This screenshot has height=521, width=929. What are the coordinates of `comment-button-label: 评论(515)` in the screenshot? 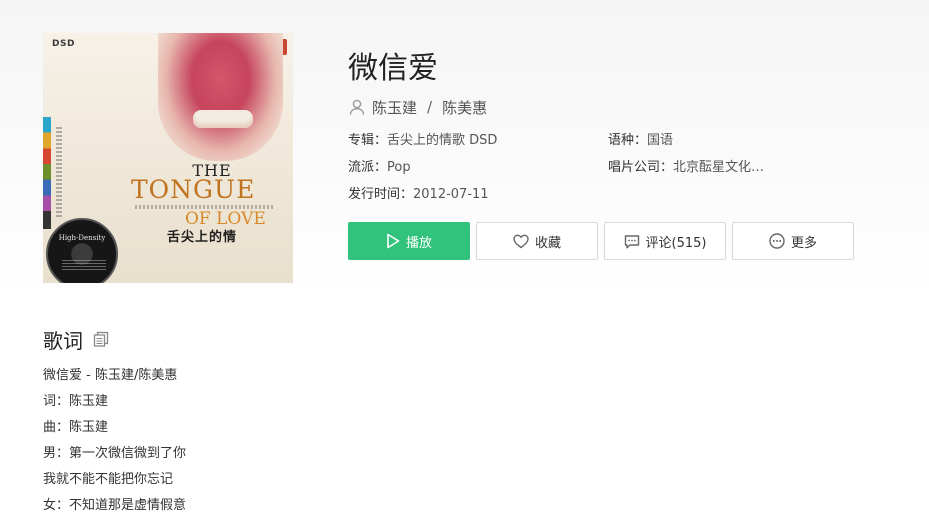 It's located at (676, 243).